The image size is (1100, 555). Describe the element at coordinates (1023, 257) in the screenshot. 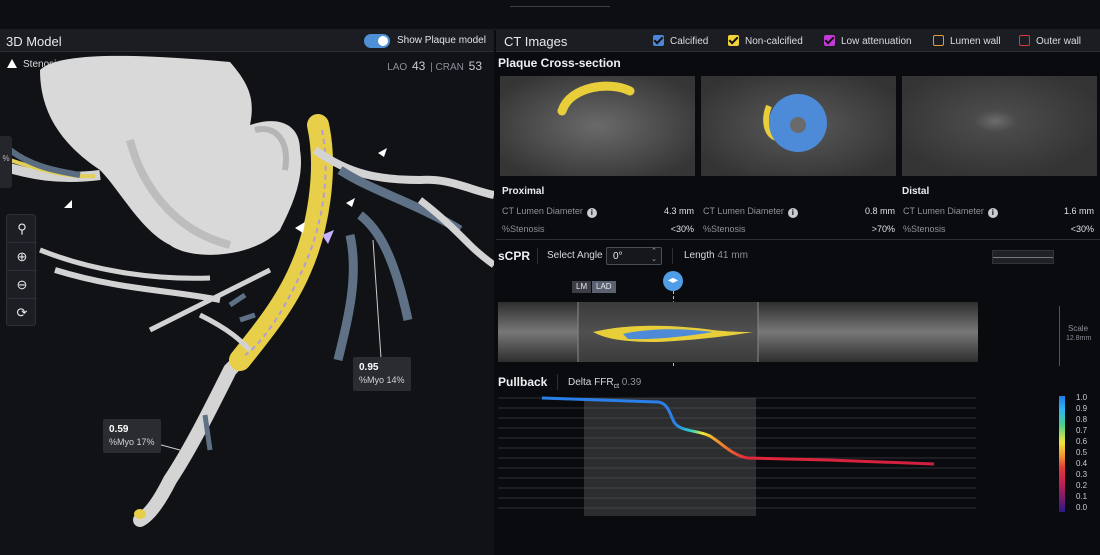

I see `minimap-thumbnail` at that location.